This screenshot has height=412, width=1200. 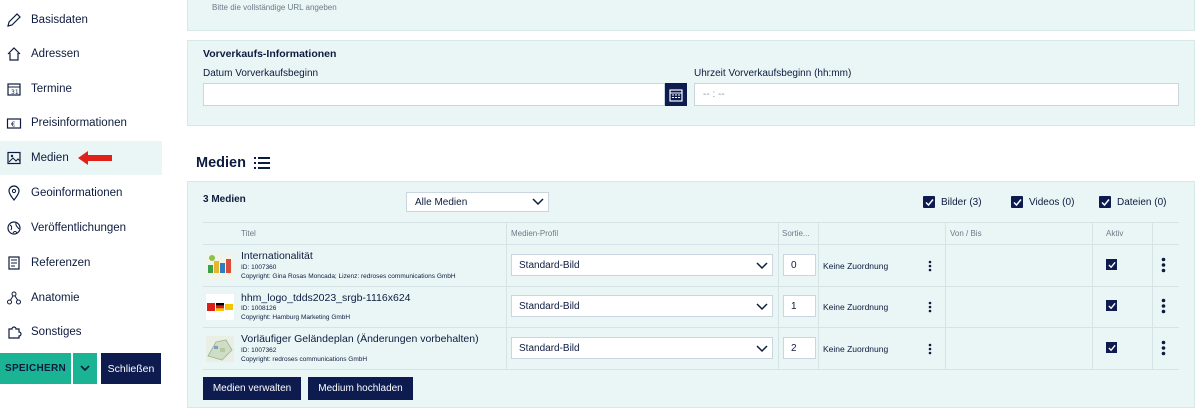 I want to click on date-input, so click(x=434, y=94).